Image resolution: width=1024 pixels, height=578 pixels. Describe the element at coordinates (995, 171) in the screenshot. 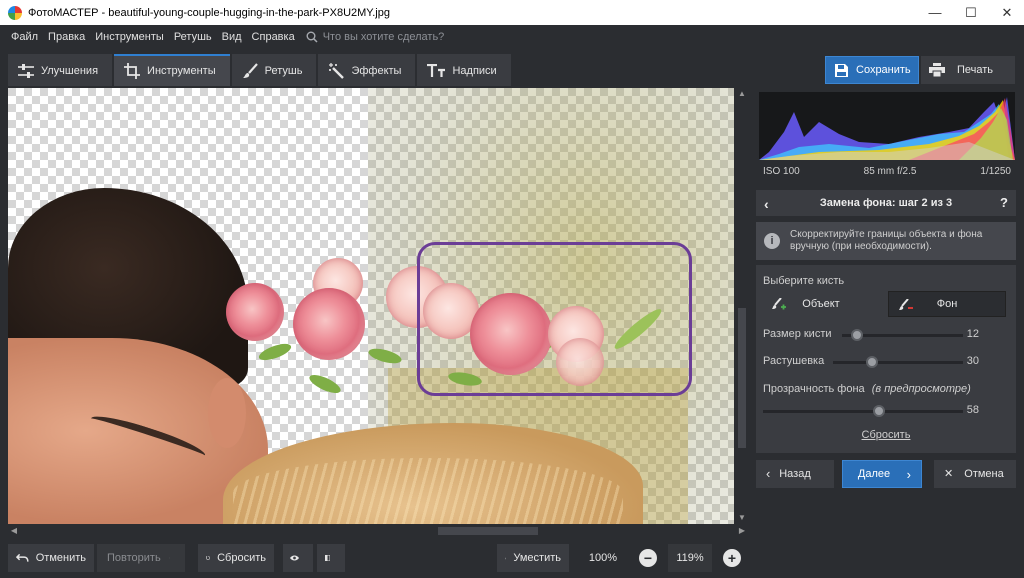

I see `exif-shutter: 1/1250` at that location.